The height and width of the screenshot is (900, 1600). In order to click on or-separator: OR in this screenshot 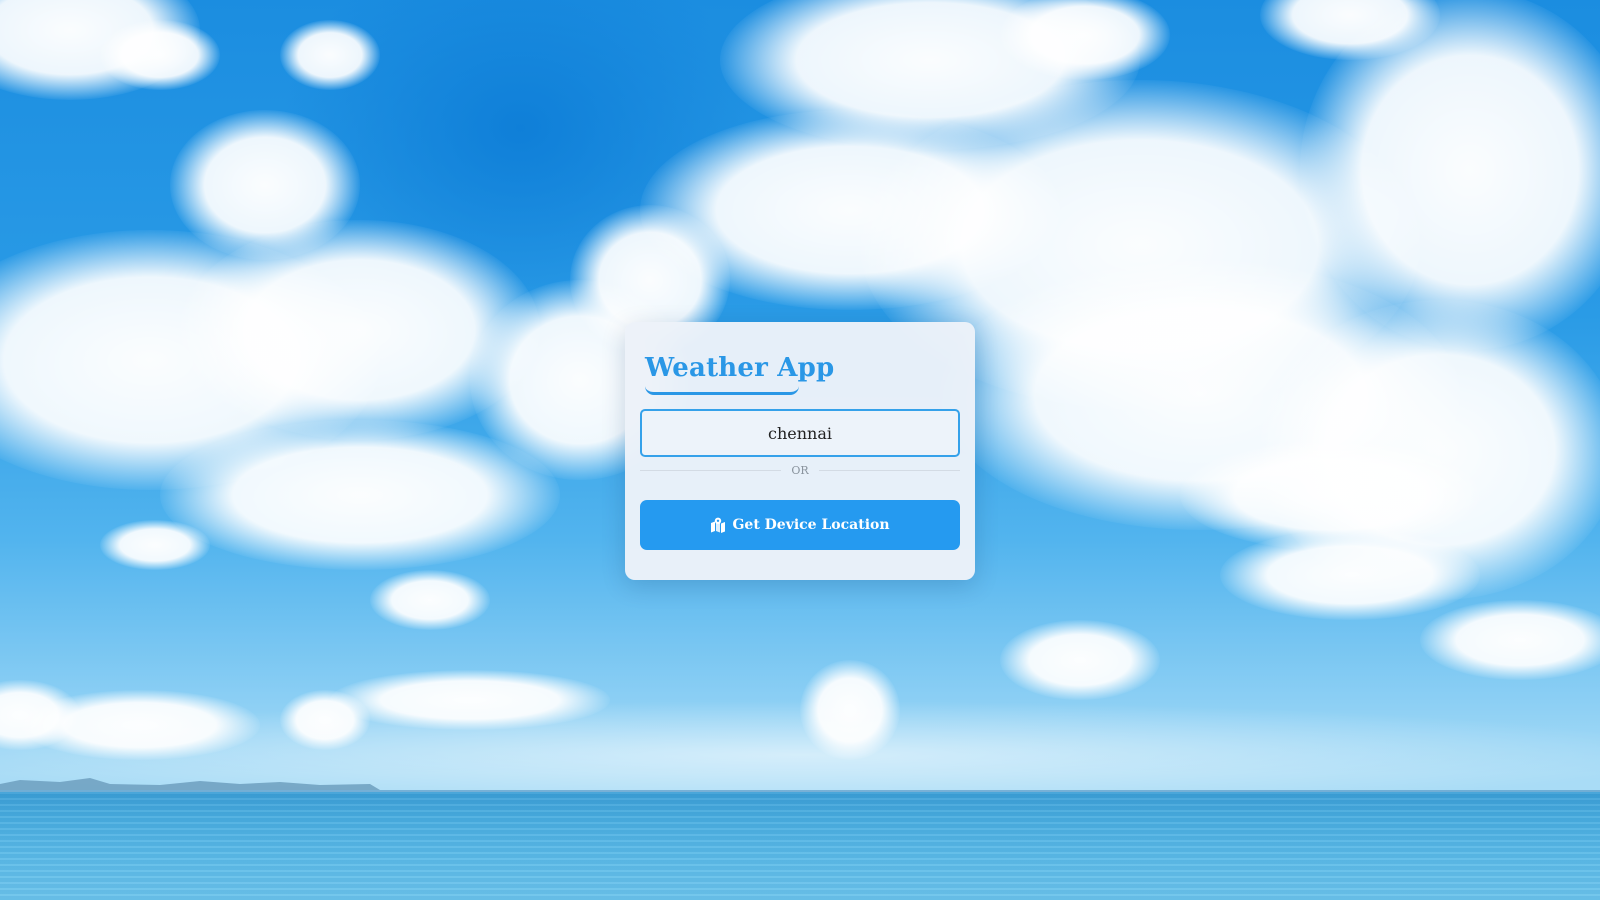, I will do `click(800, 470)`.